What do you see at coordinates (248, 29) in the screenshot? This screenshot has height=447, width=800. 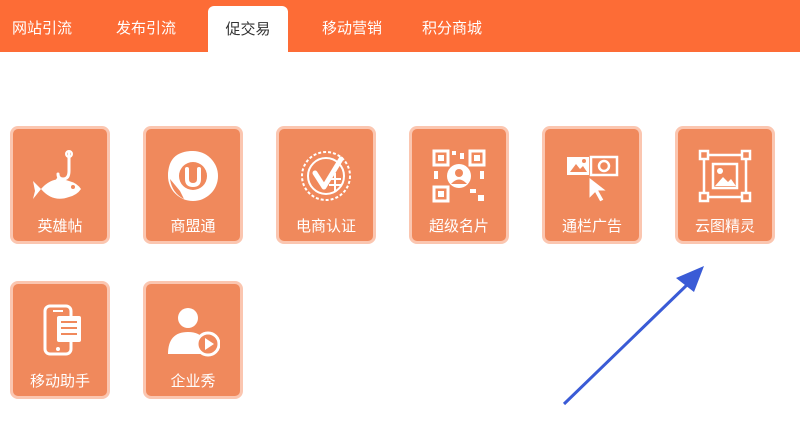 I see `tab-promote-trade: 促交易` at bounding box center [248, 29].